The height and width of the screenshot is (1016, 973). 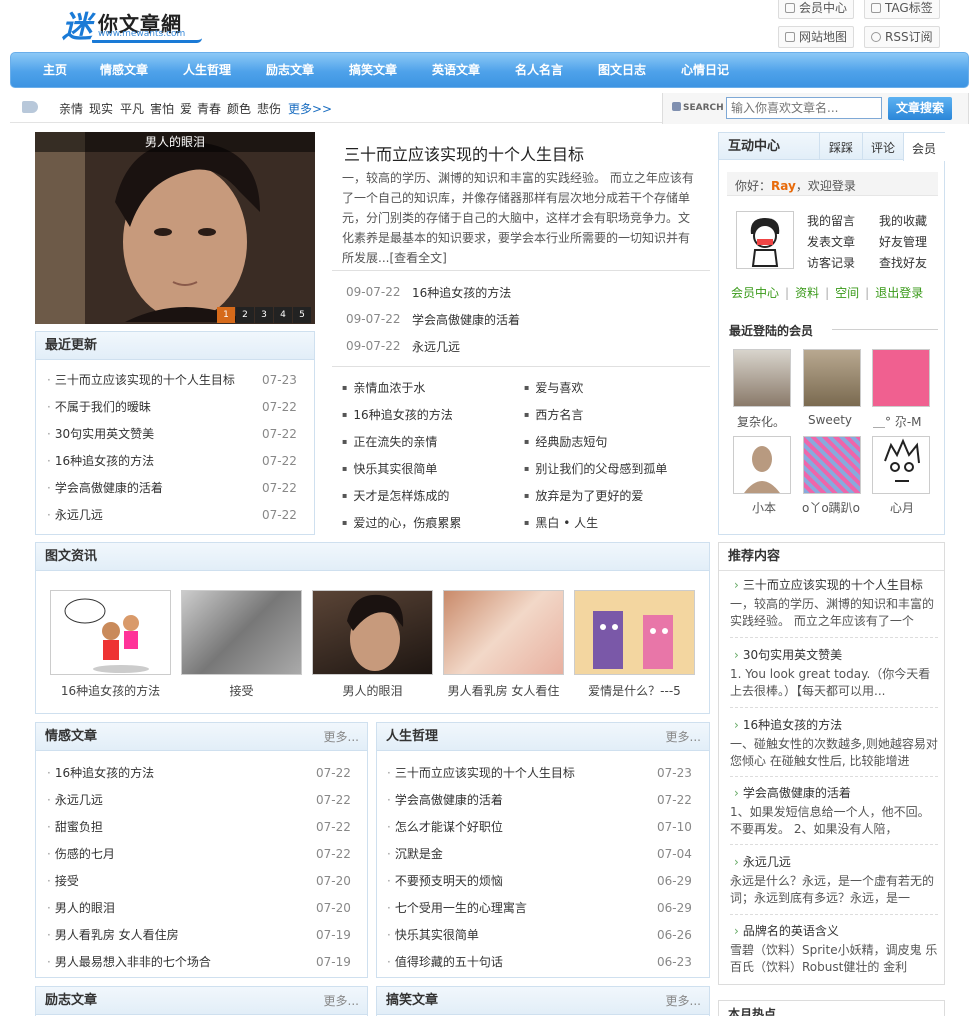 I want to click on emotion-item: 伤感的七月, so click(x=167, y=853).